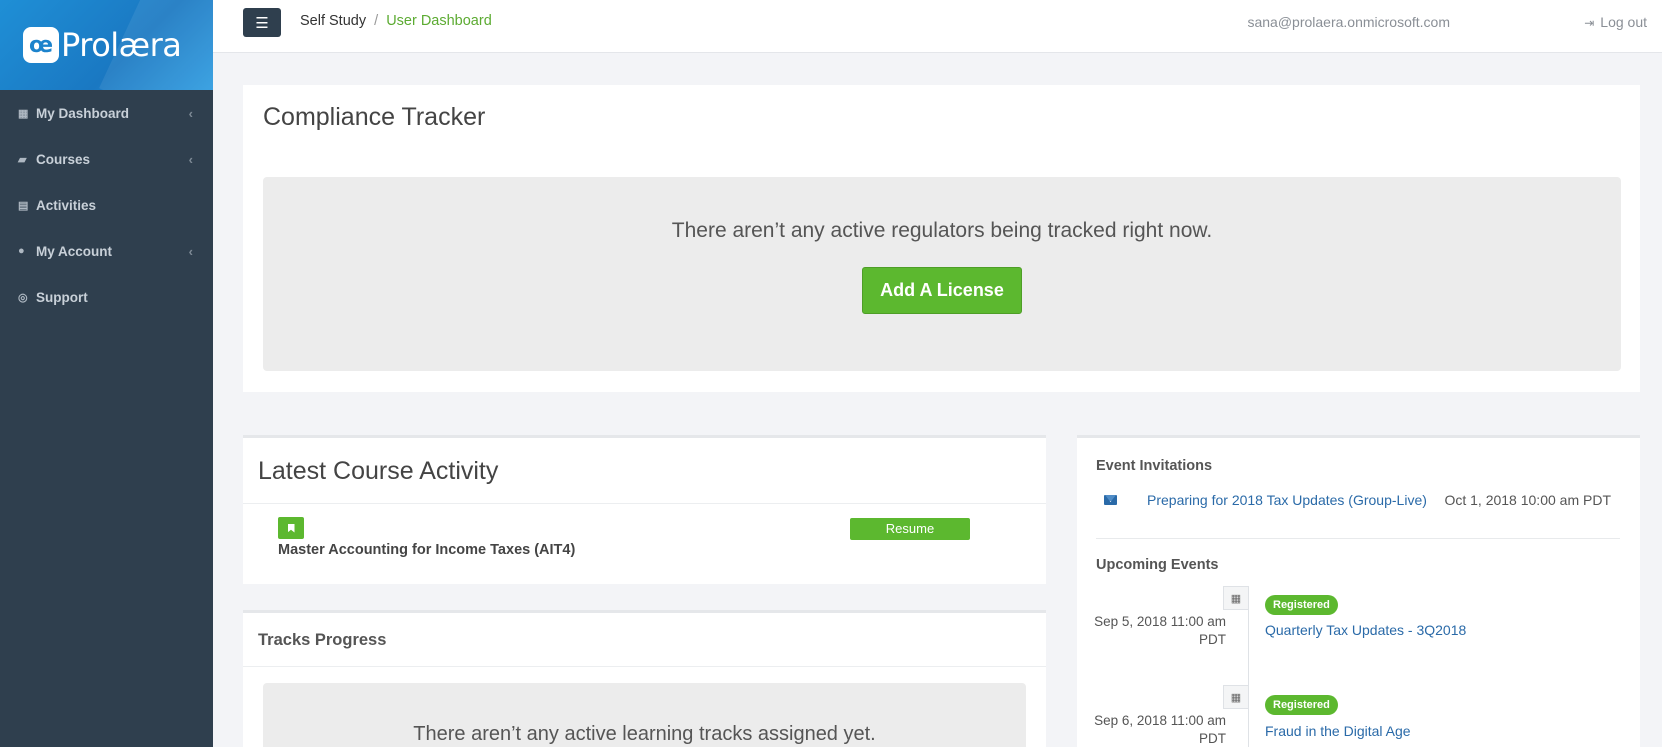  I want to click on event-date-line: Sep 5, 2018 11:00 am, so click(1160, 621).